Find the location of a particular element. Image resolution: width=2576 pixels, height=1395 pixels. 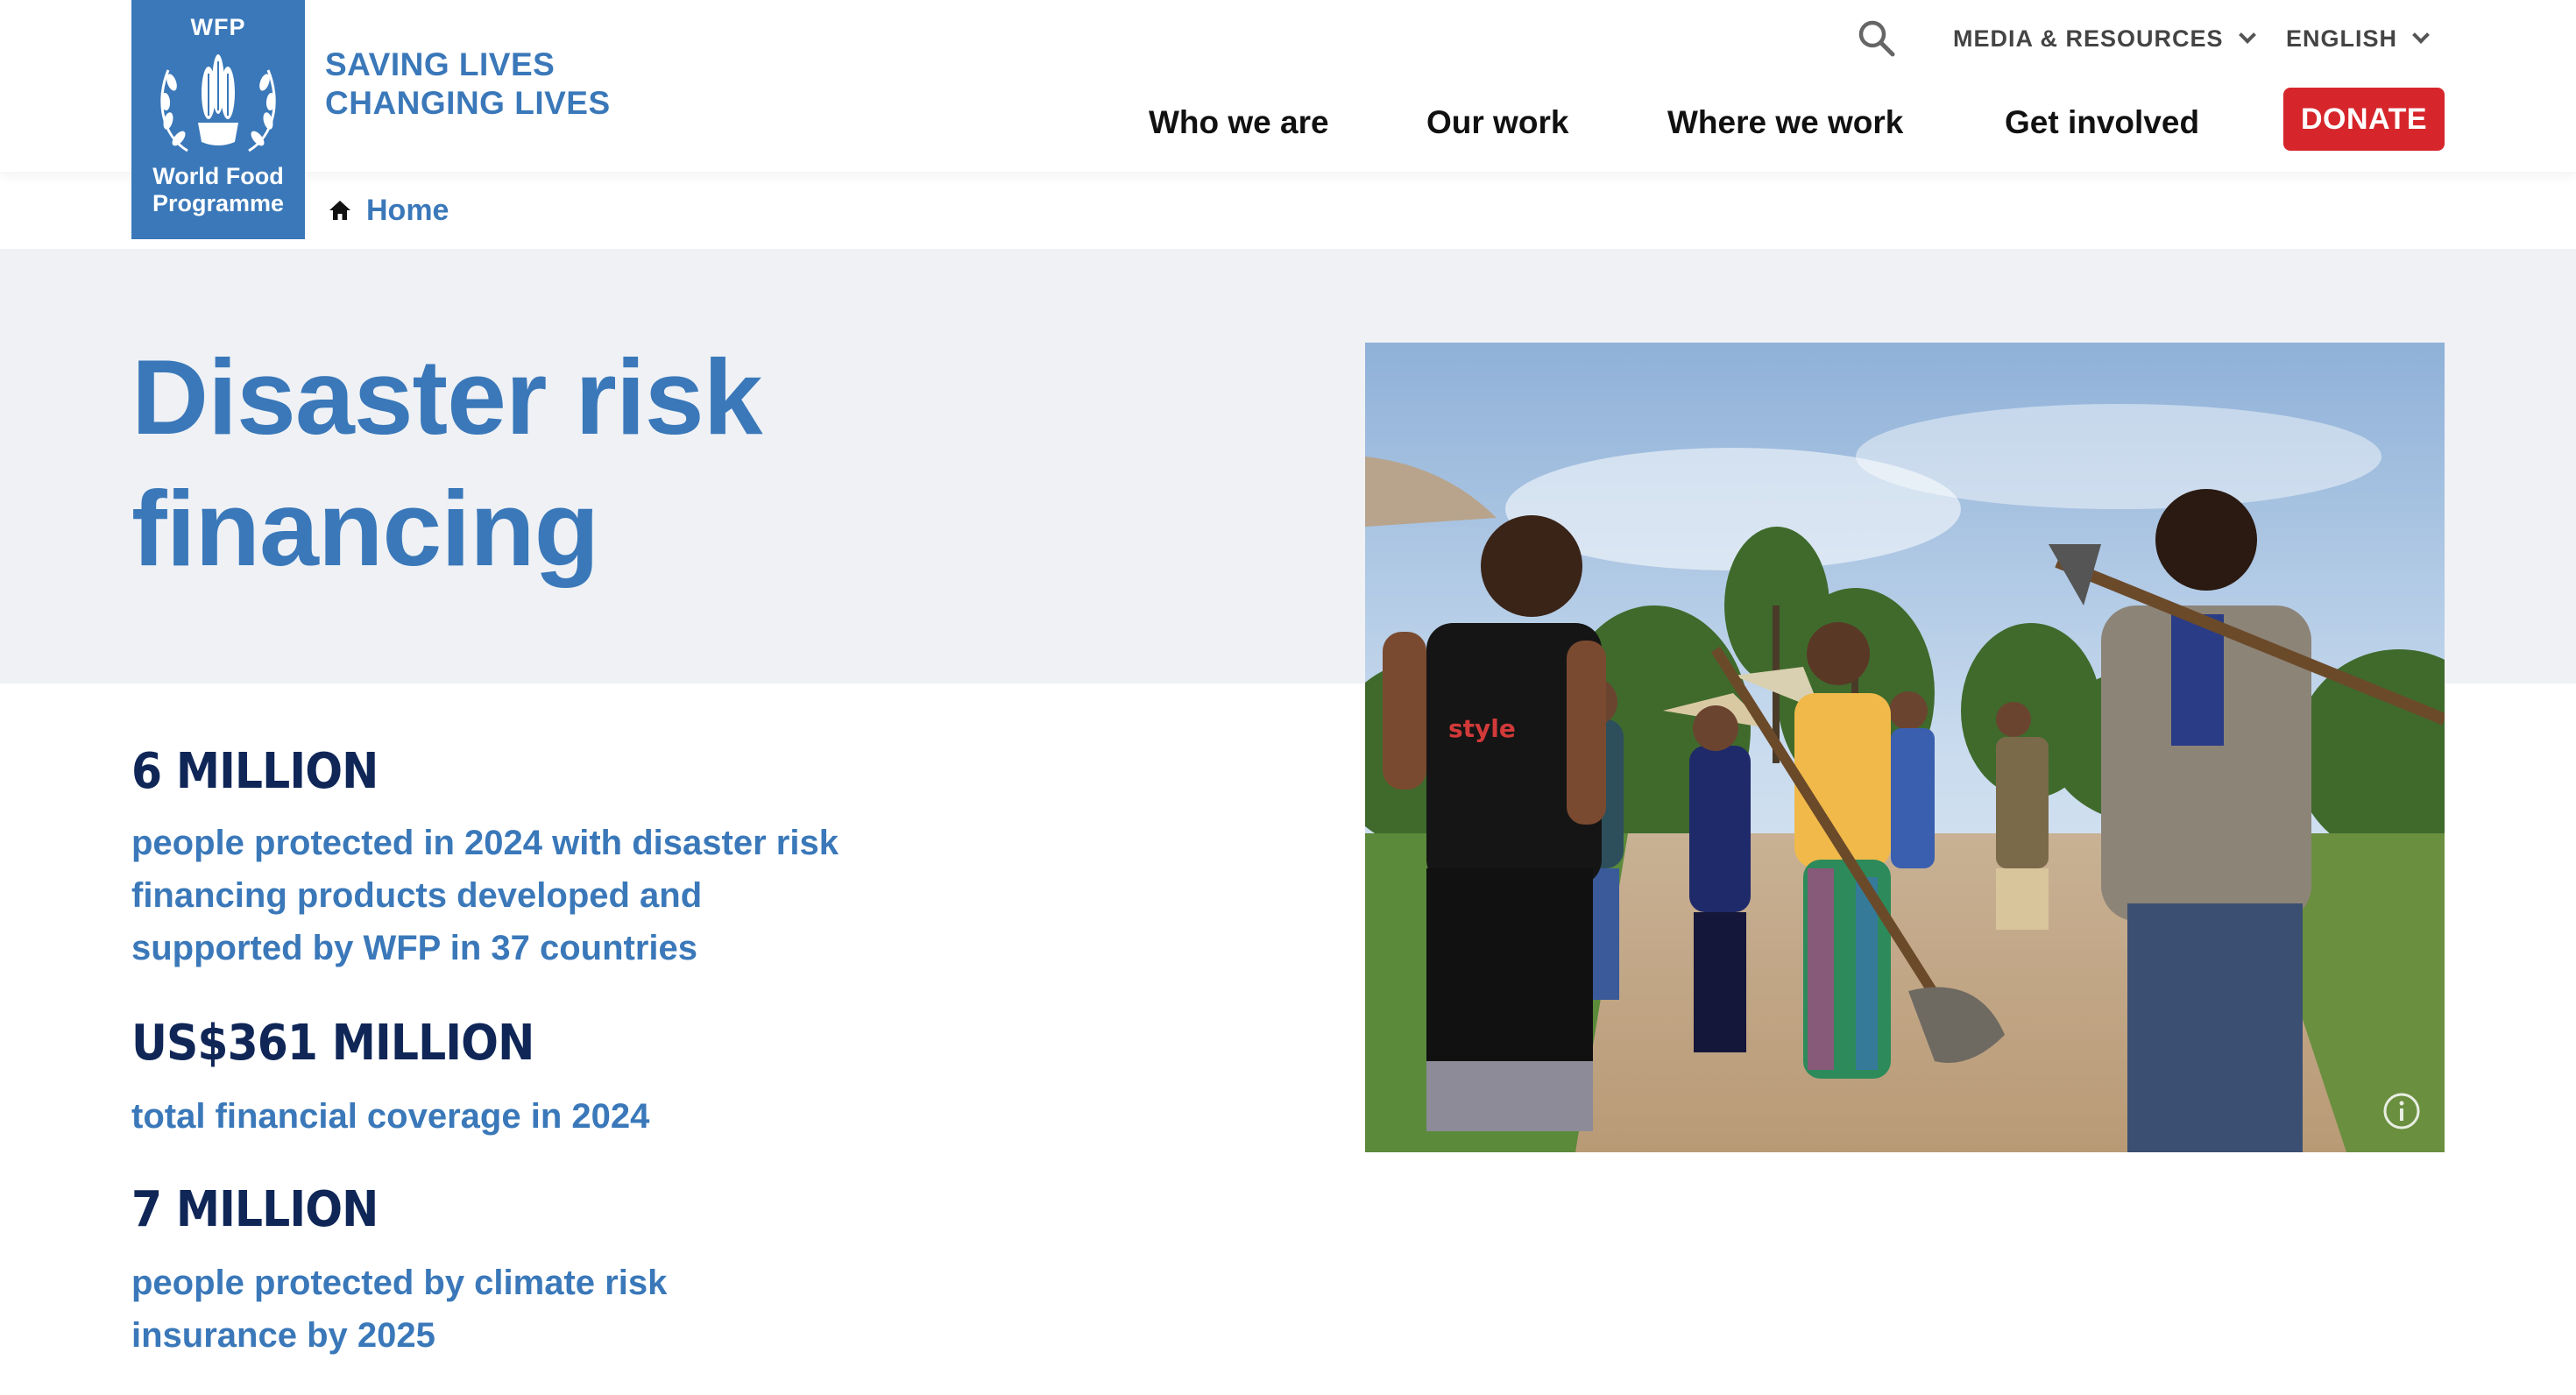

nav-our-work: Our work is located at coordinates (1497, 122).